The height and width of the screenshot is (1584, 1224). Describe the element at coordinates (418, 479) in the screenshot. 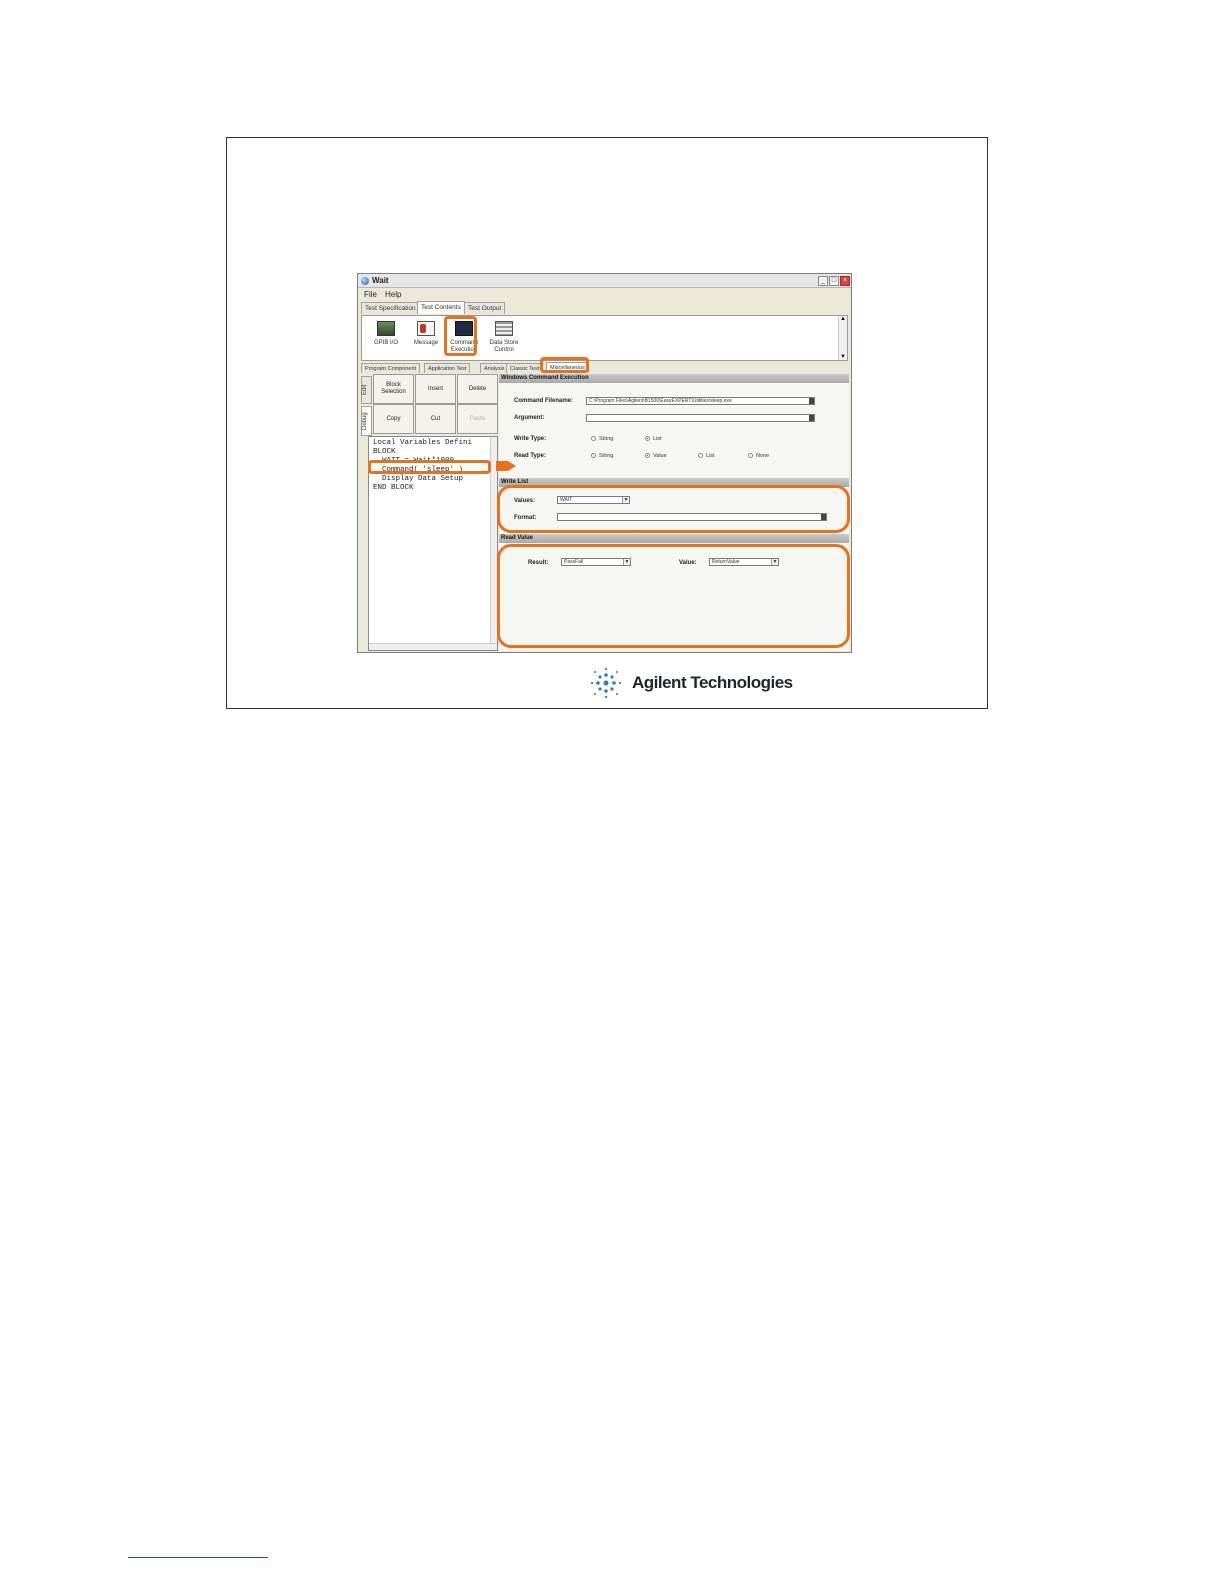

I see `code-line: Display Data Setup` at that location.